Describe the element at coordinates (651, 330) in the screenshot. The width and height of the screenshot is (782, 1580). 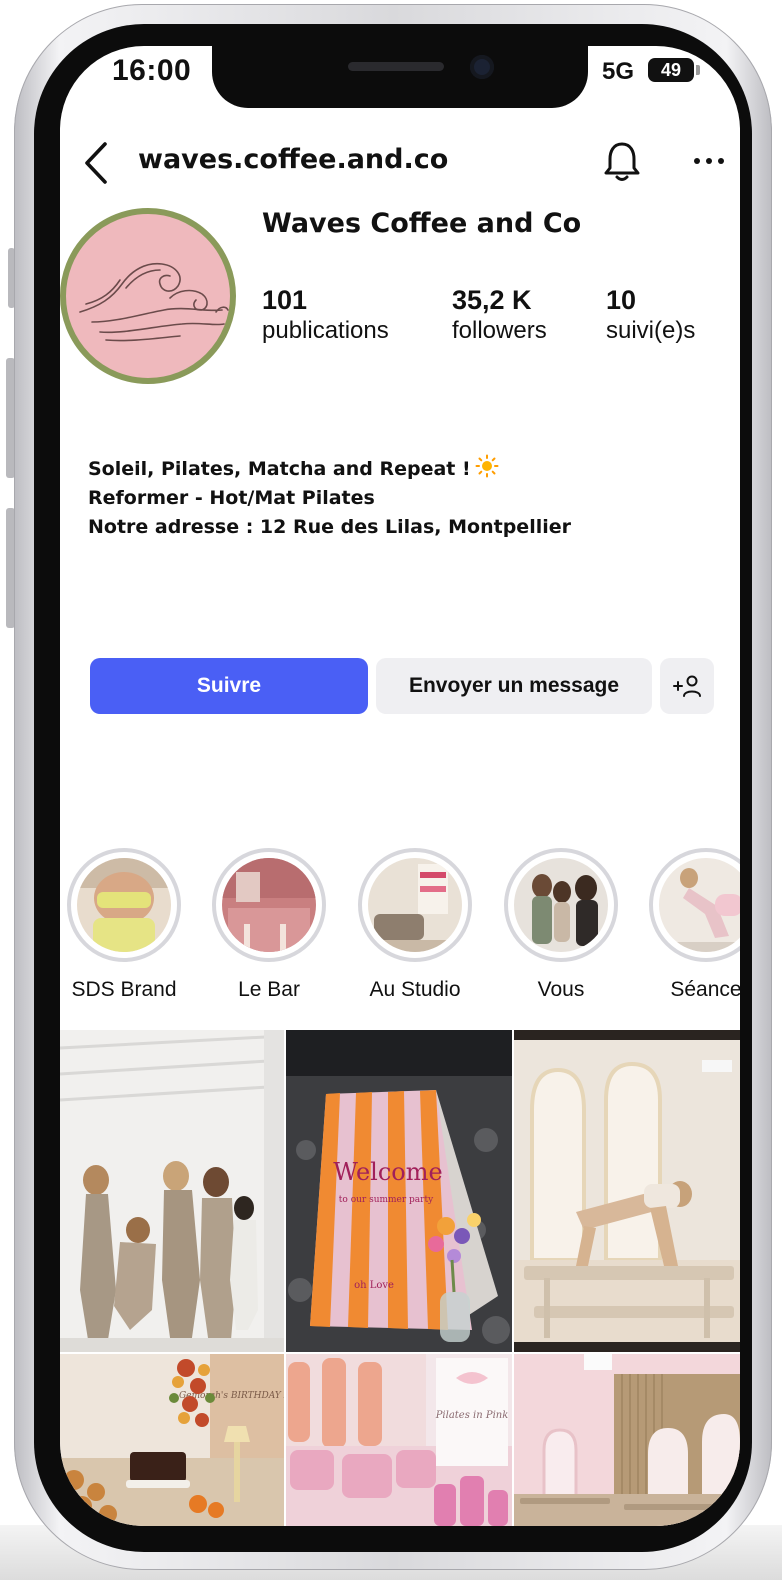
I see `stat-following-label: suivi(e)s` at that location.